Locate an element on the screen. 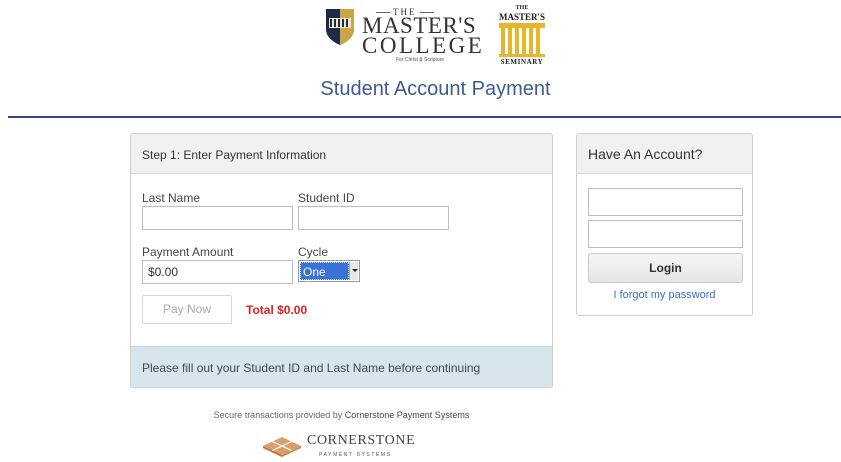 Image resolution: width=841 pixels, height=462 pixels. seminary-columns-icon is located at coordinates (522, 40).